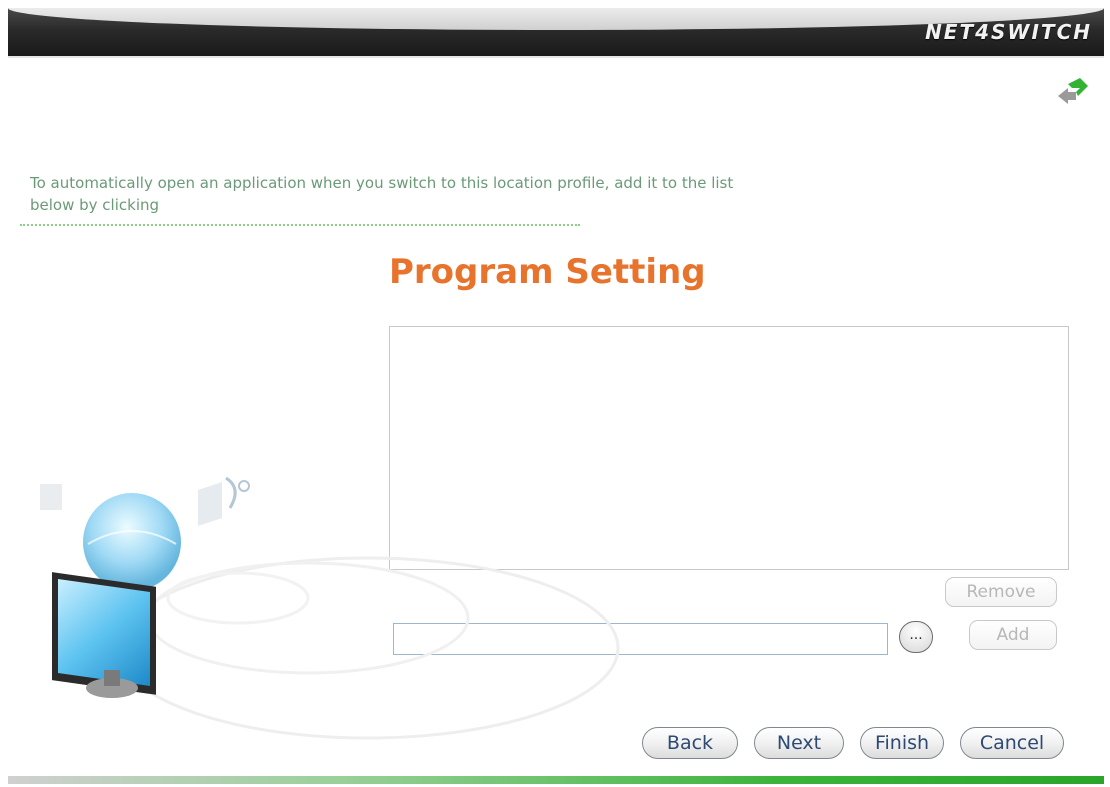 The image size is (1110, 787). I want to click on next-button: Next, so click(799, 743).